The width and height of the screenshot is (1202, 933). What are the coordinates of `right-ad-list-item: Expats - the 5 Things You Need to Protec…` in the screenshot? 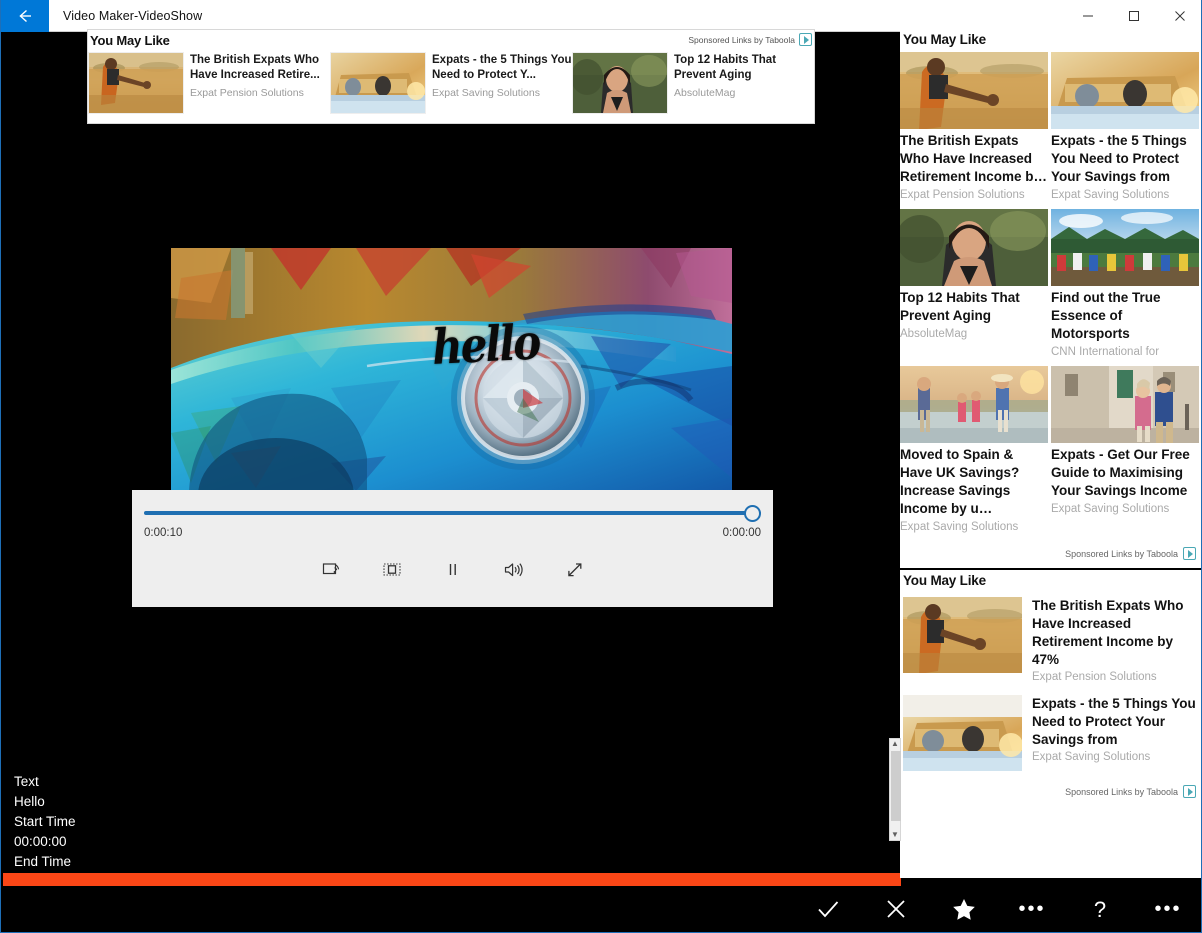 It's located at (1050, 735).